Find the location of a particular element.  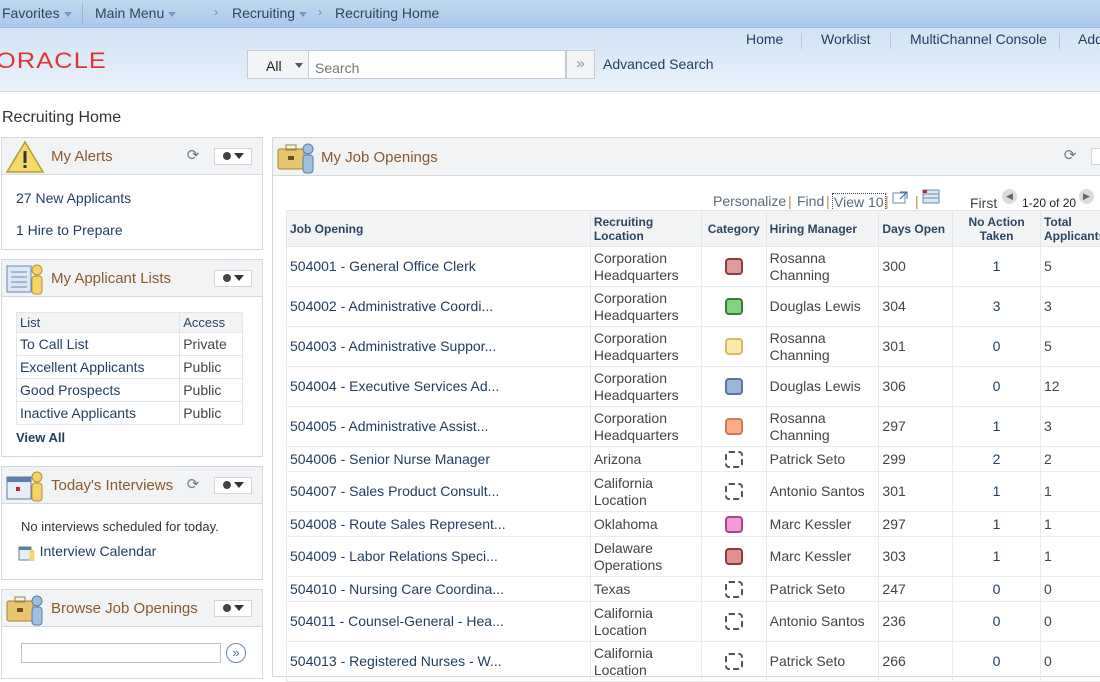

hire-to-prepare-link: 1 Hire to Prepare is located at coordinates (69, 230).